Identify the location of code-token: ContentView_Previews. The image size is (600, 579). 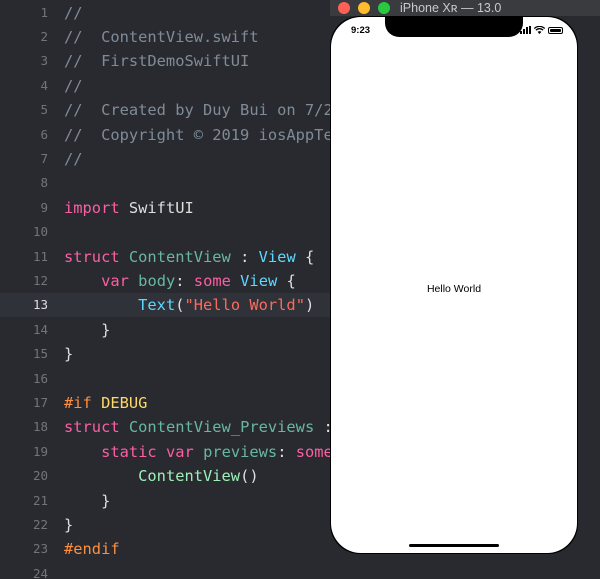
(221, 427).